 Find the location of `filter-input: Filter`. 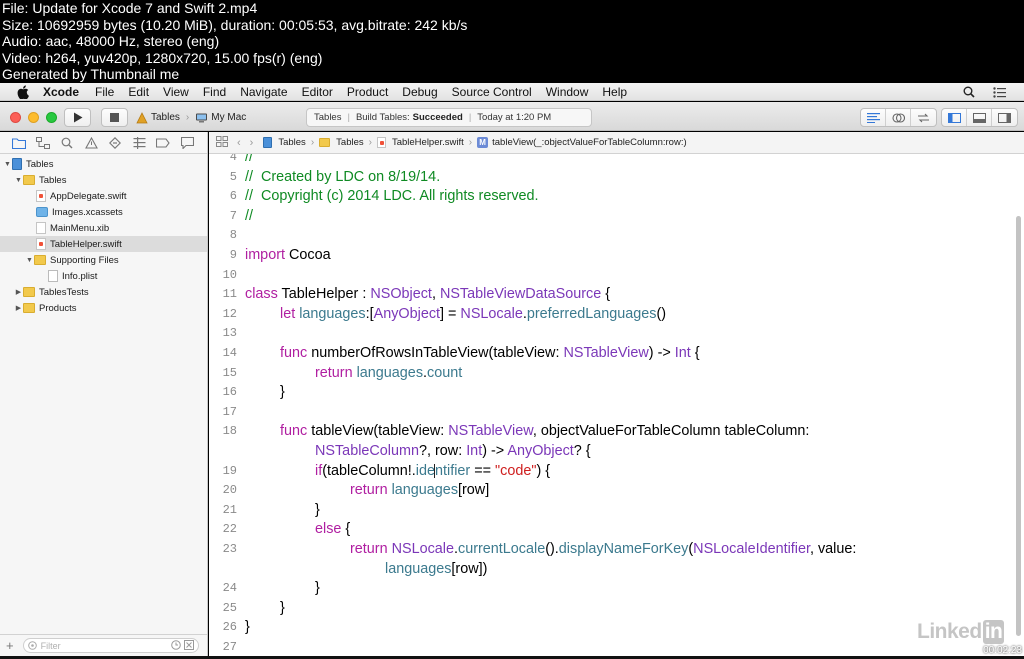

filter-input: Filter is located at coordinates (110, 645).